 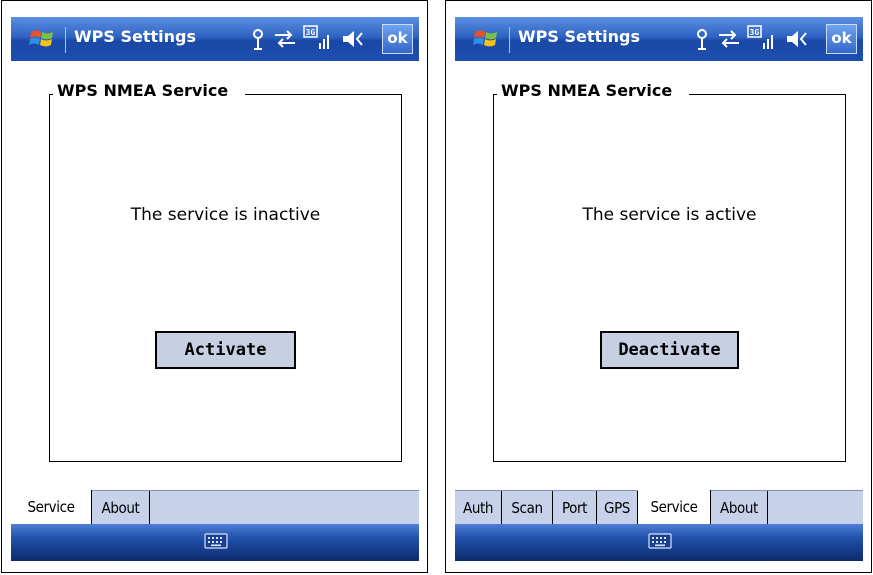 I want to click on tab-scan: Scan, so click(x=527, y=508).